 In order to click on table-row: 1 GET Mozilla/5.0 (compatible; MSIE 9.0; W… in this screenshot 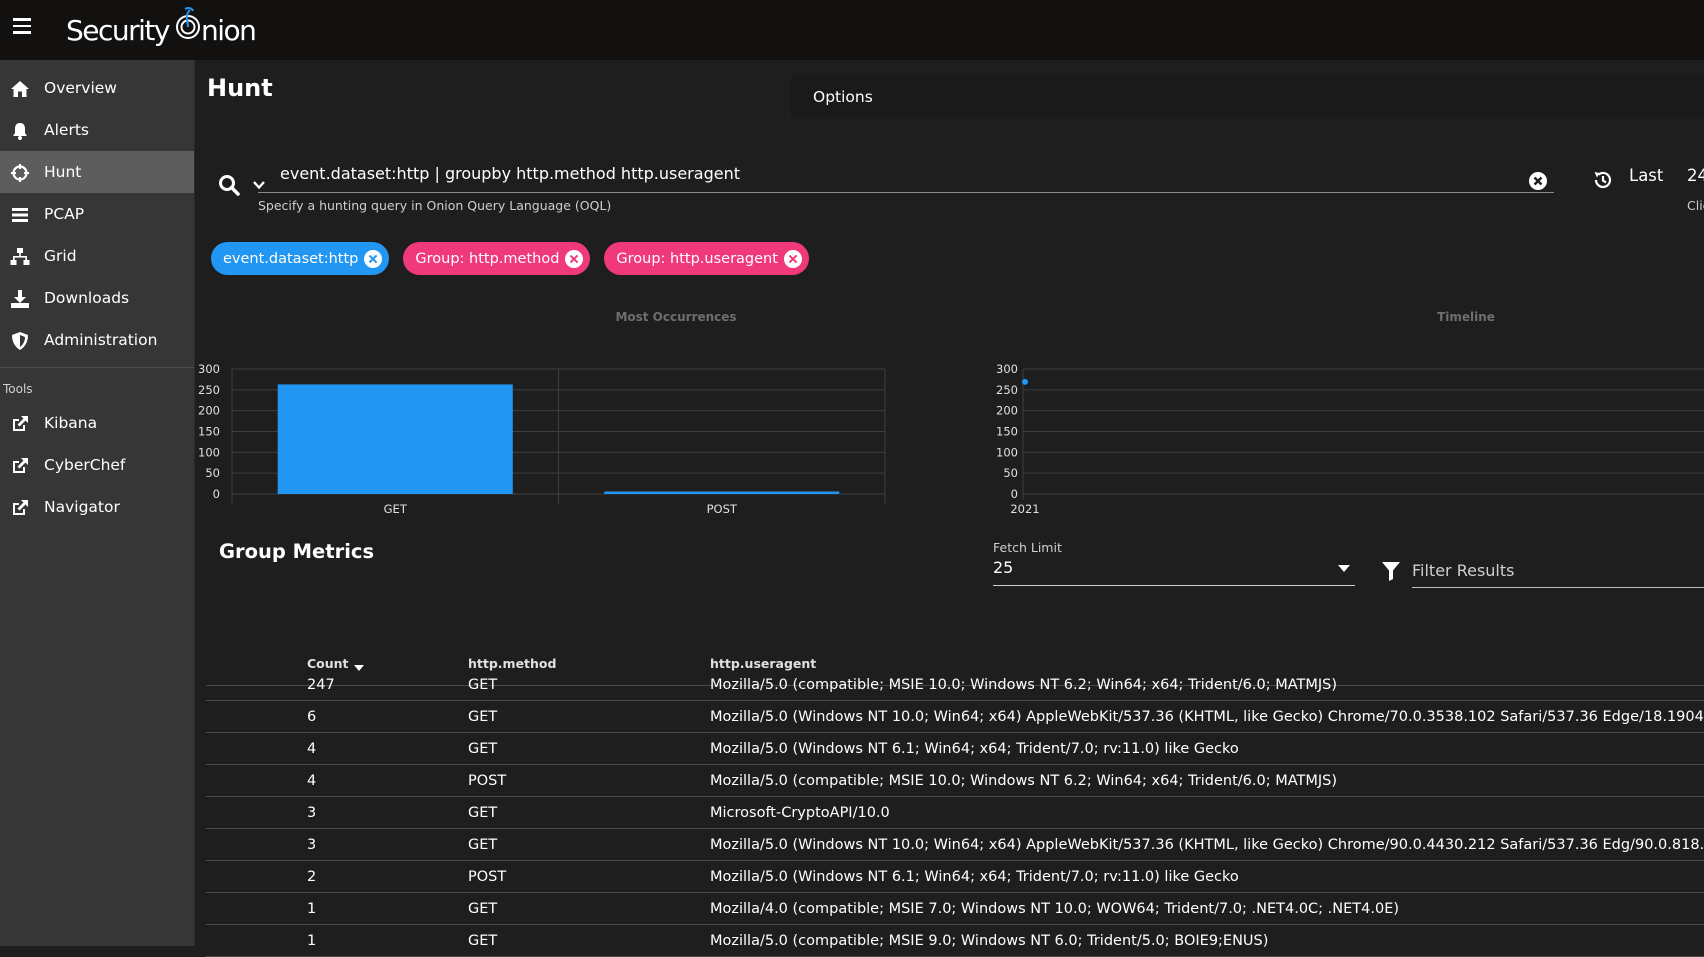, I will do `click(955, 941)`.